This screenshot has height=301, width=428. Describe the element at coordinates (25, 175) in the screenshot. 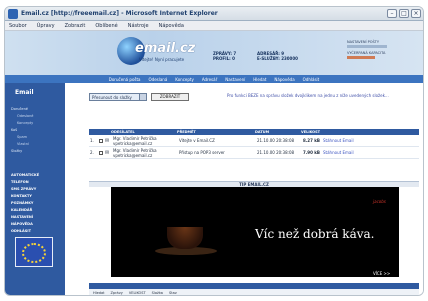

I see `sidebar-item-auto: AUTOMATICKÉ` at that location.